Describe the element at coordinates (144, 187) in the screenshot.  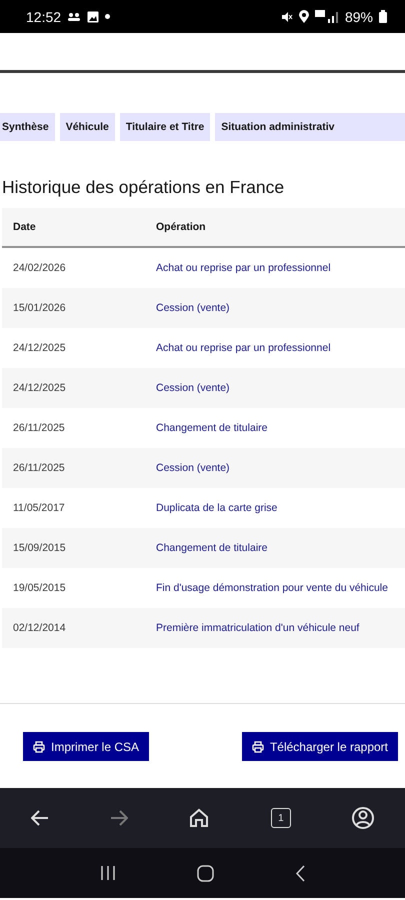
I see `section-title: Historique des opérations en France` at that location.